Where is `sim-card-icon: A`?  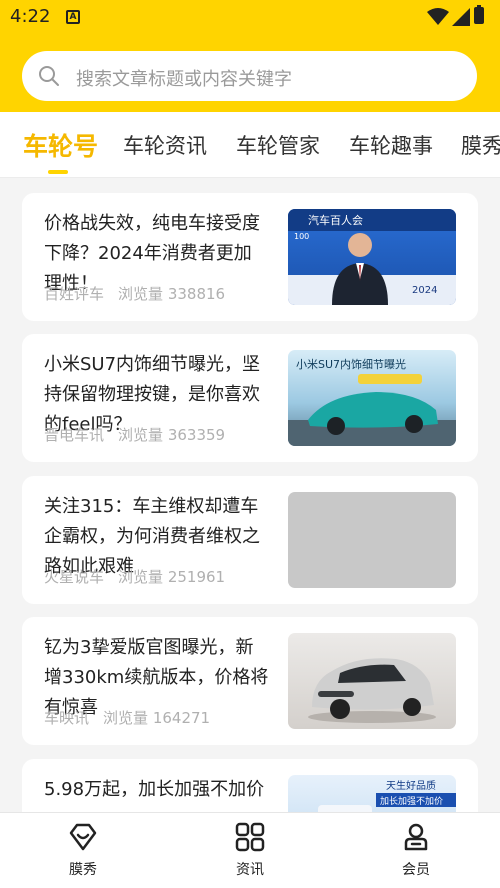
sim-card-icon: A is located at coordinates (73, 17).